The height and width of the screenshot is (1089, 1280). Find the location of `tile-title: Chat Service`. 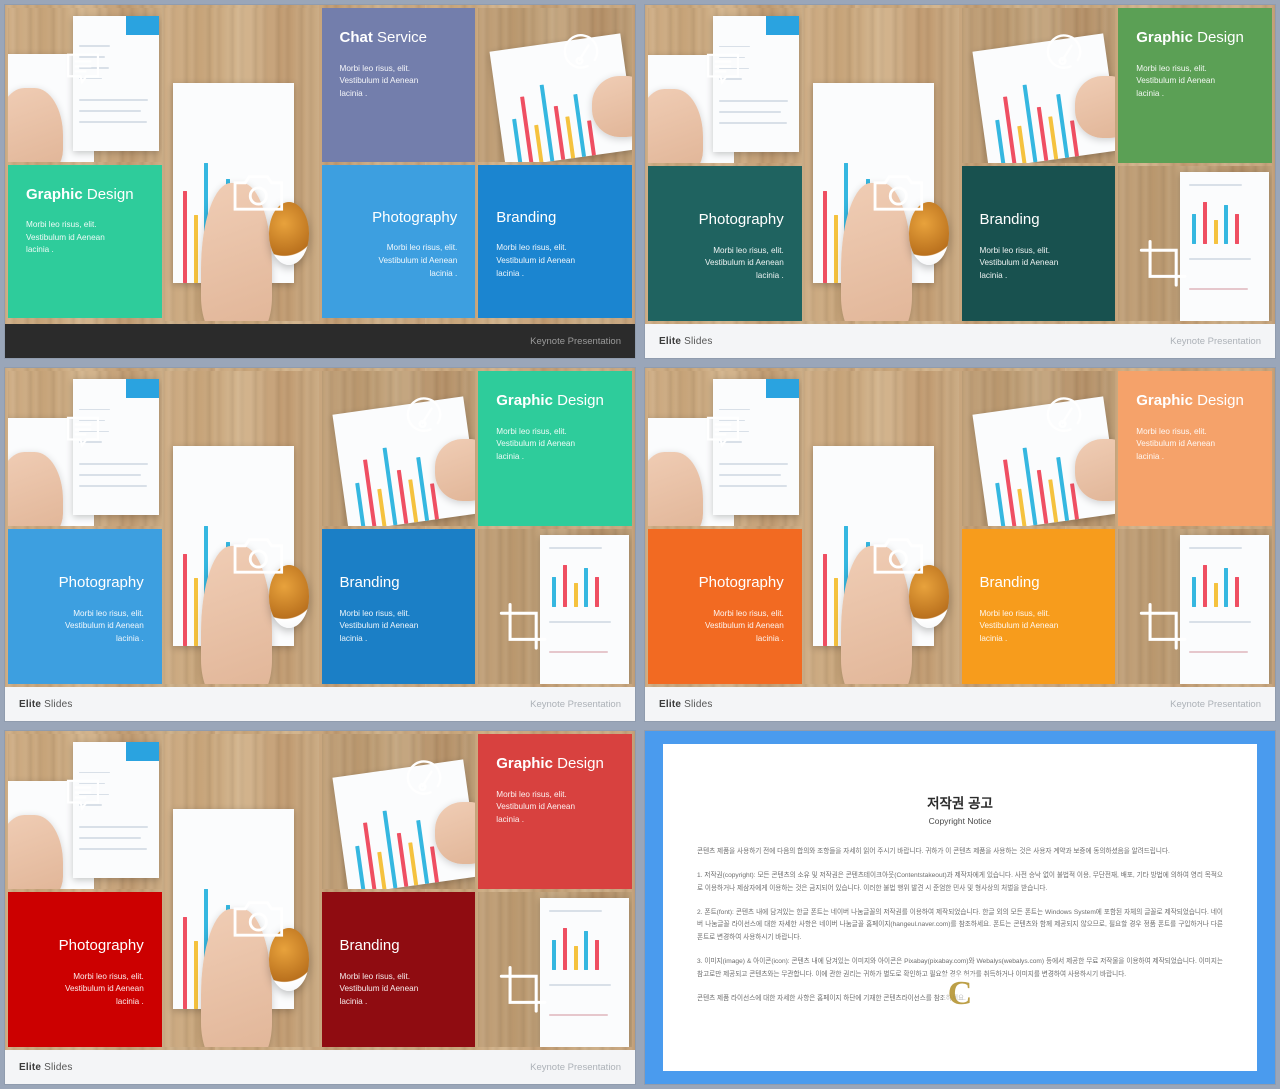

tile-title: Chat Service is located at coordinates (383, 37).